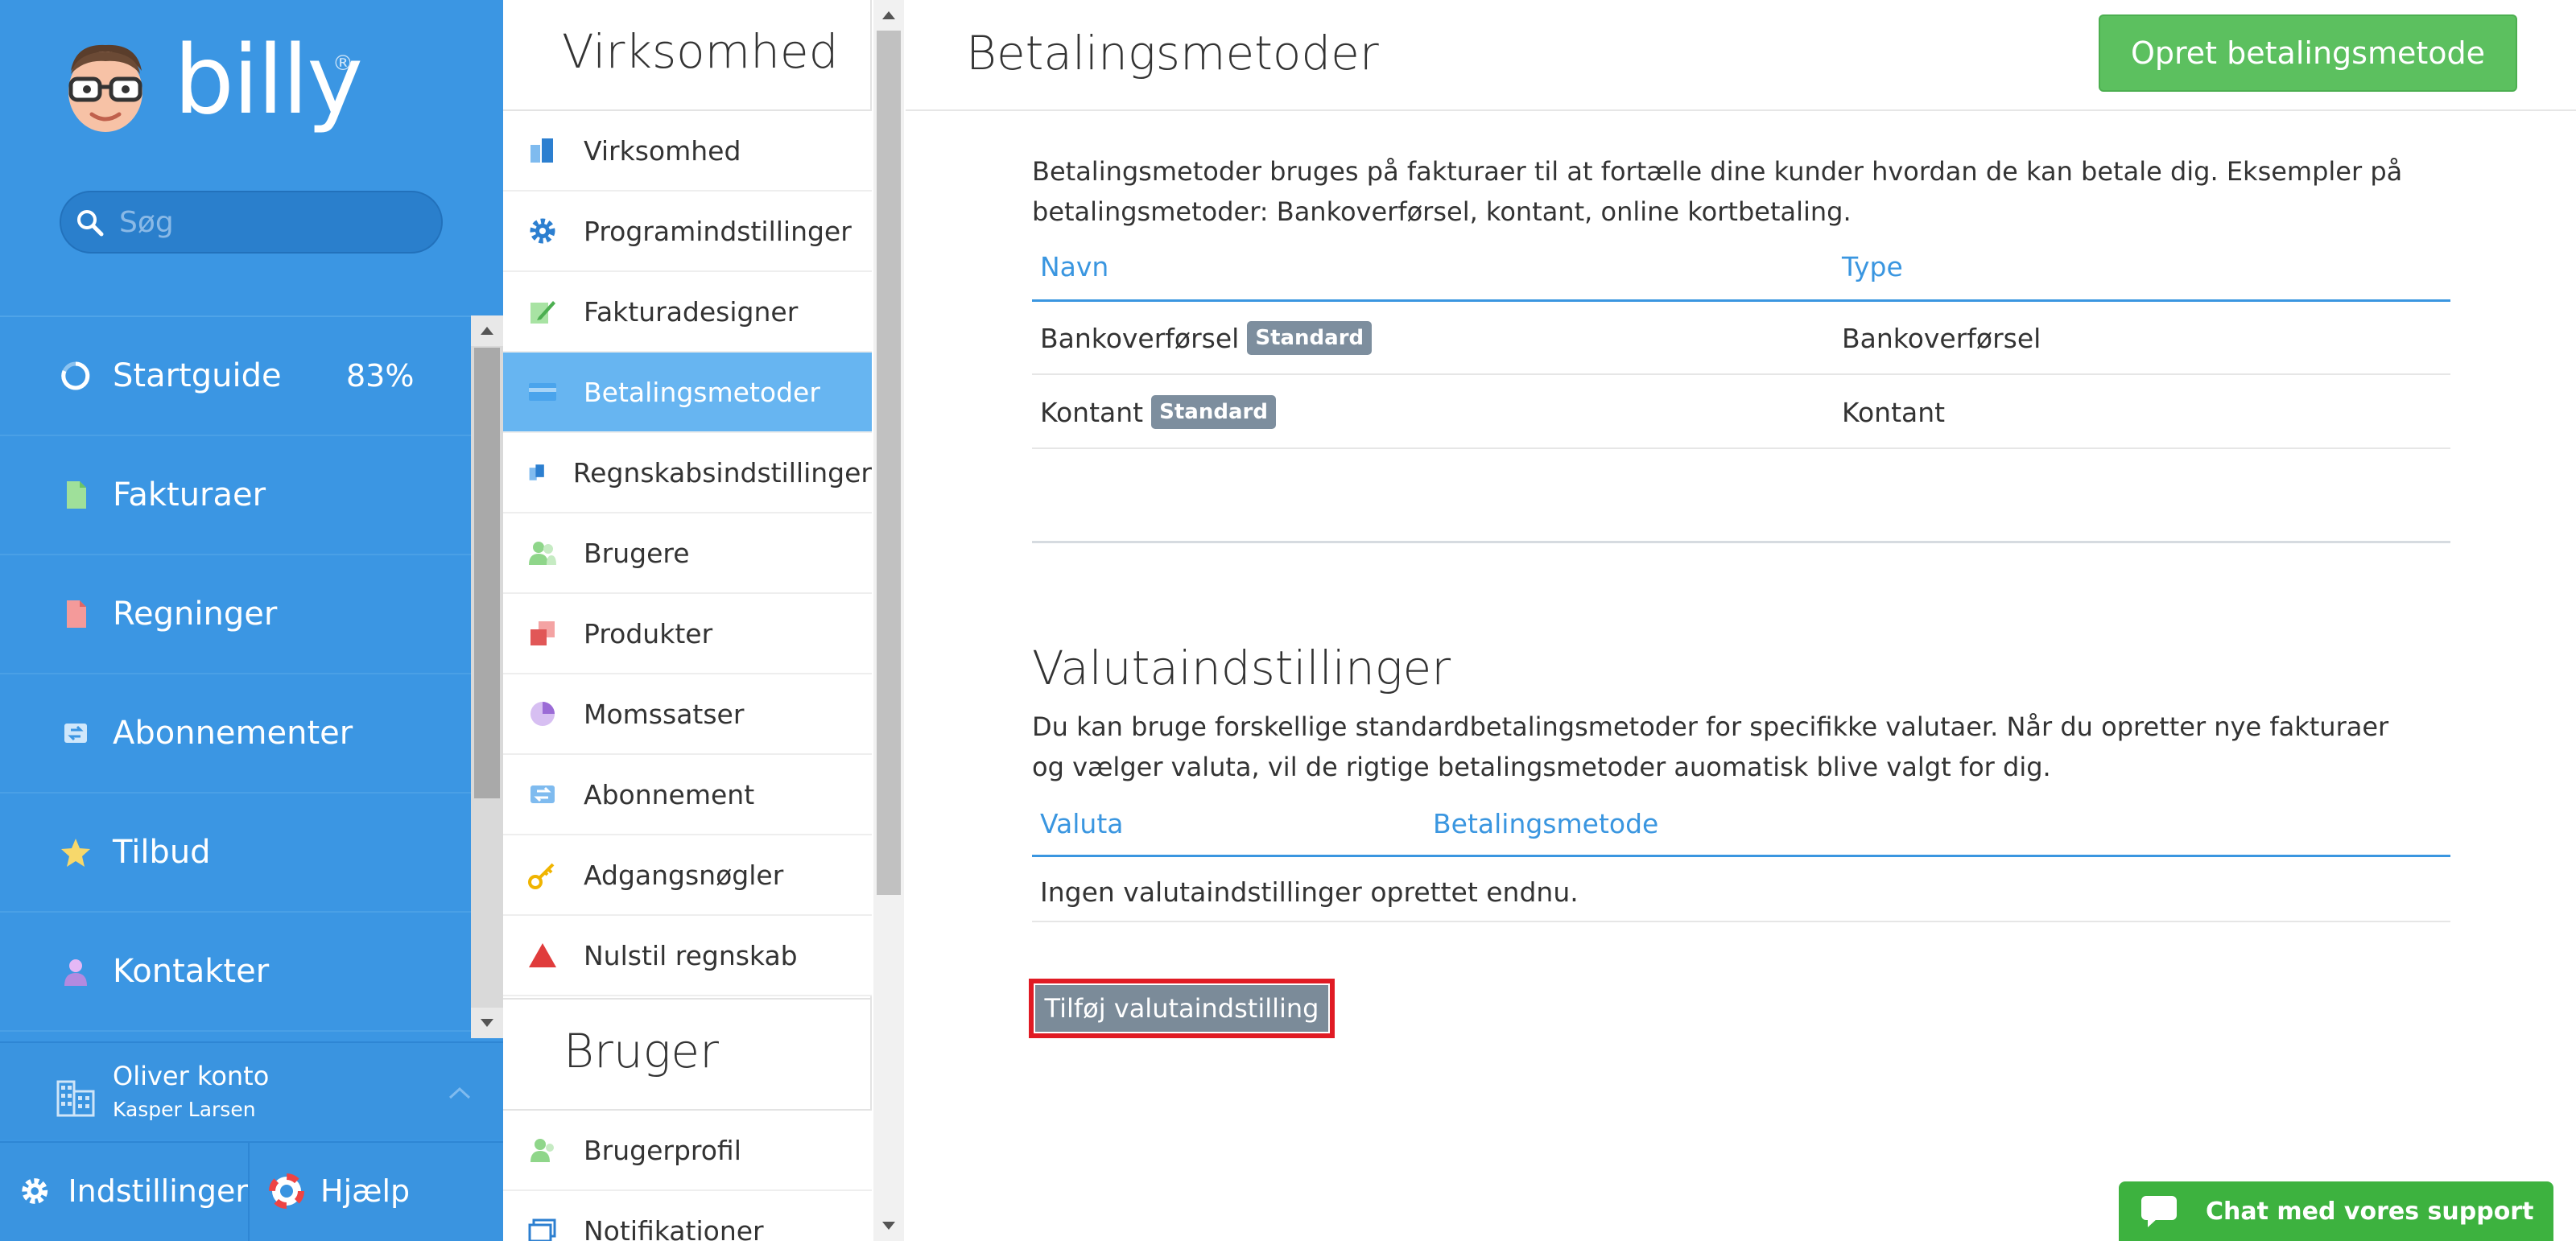 This screenshot has width=2576, height=1241. I want to click on submenu-item-betalingsmetoder: Betalingsmetoder, so click(687, 393).